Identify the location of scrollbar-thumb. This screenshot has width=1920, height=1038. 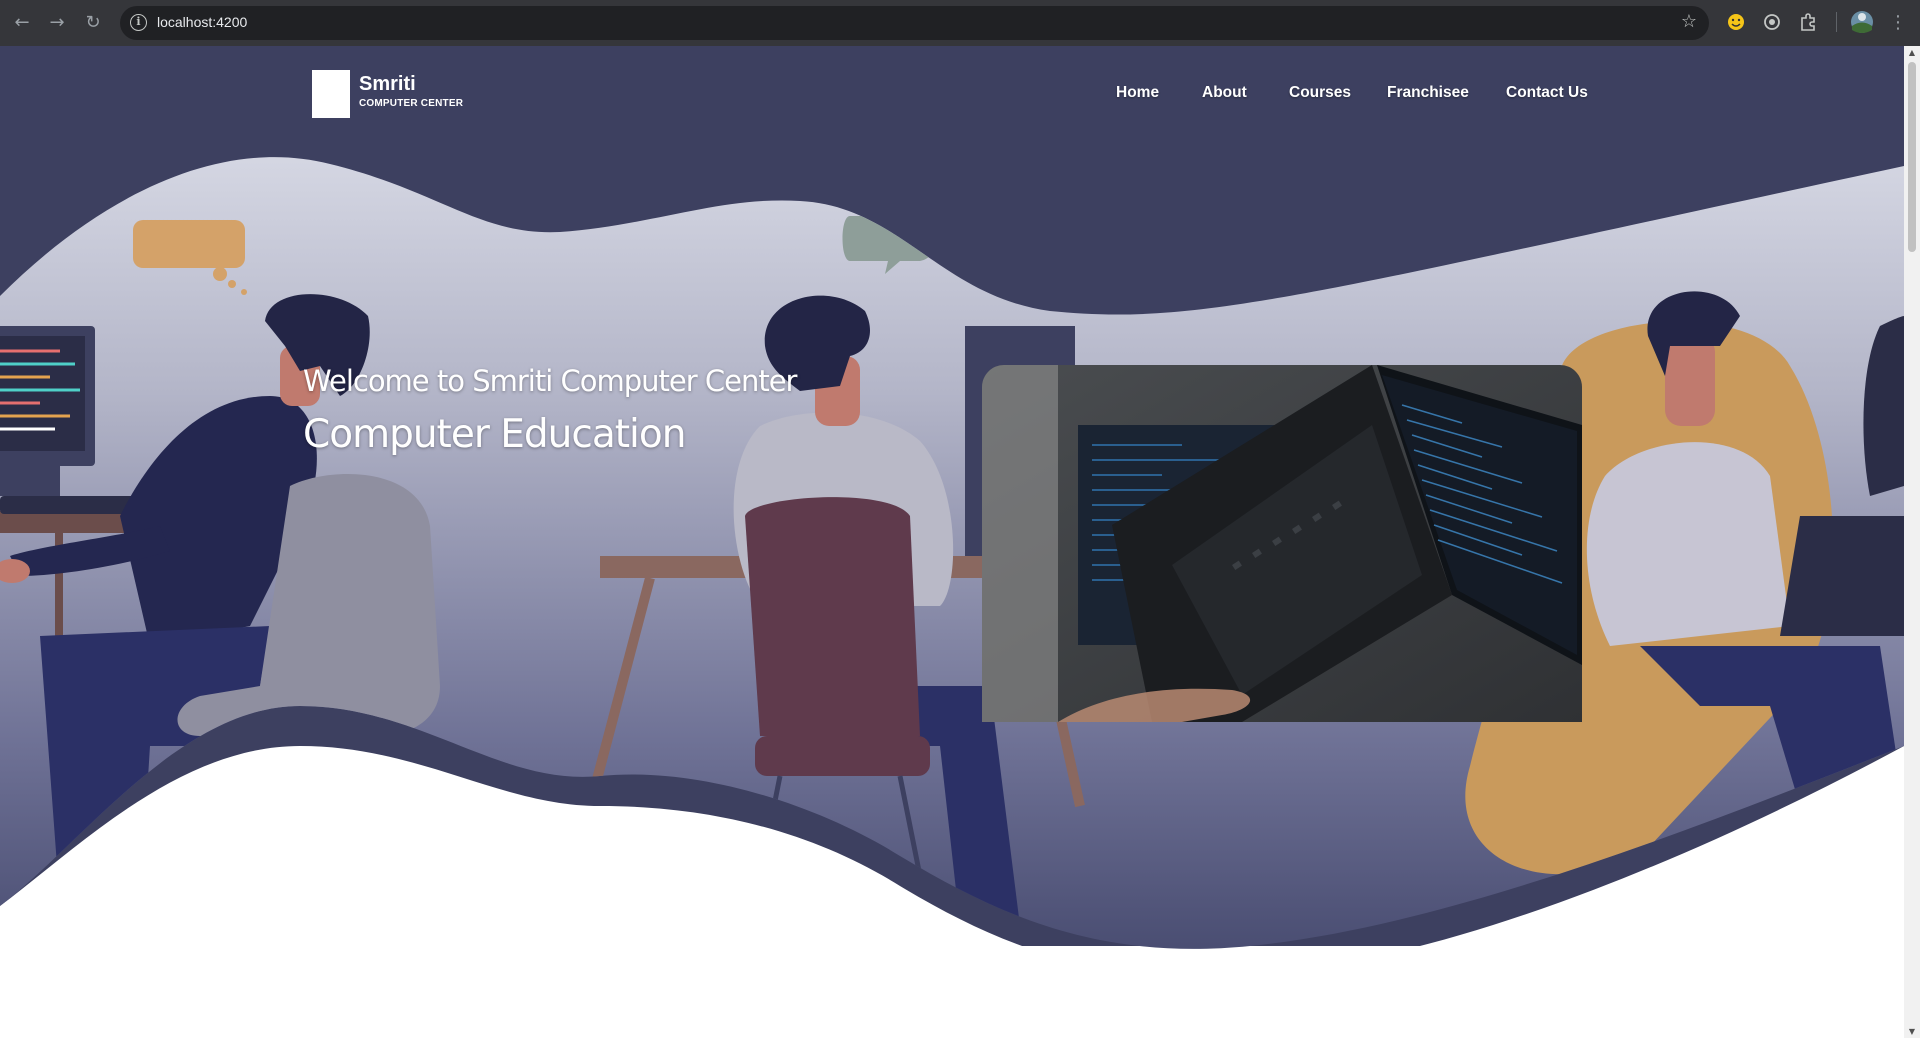
(1912, 157).